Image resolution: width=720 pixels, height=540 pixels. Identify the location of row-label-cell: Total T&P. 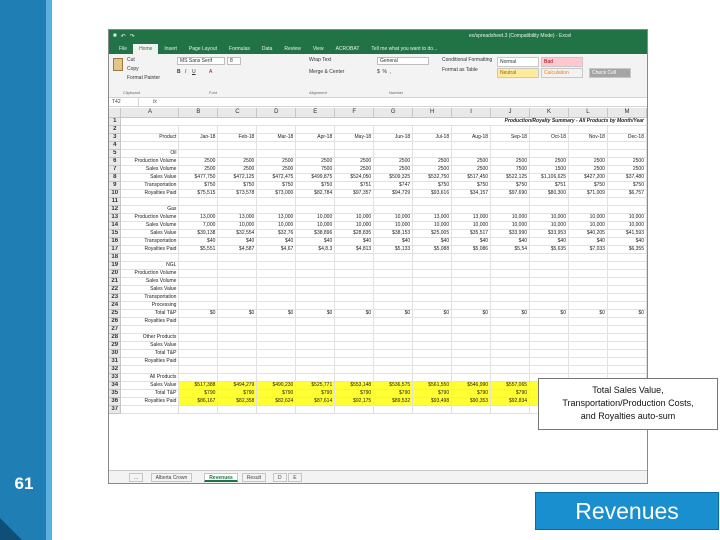
(150, 313).